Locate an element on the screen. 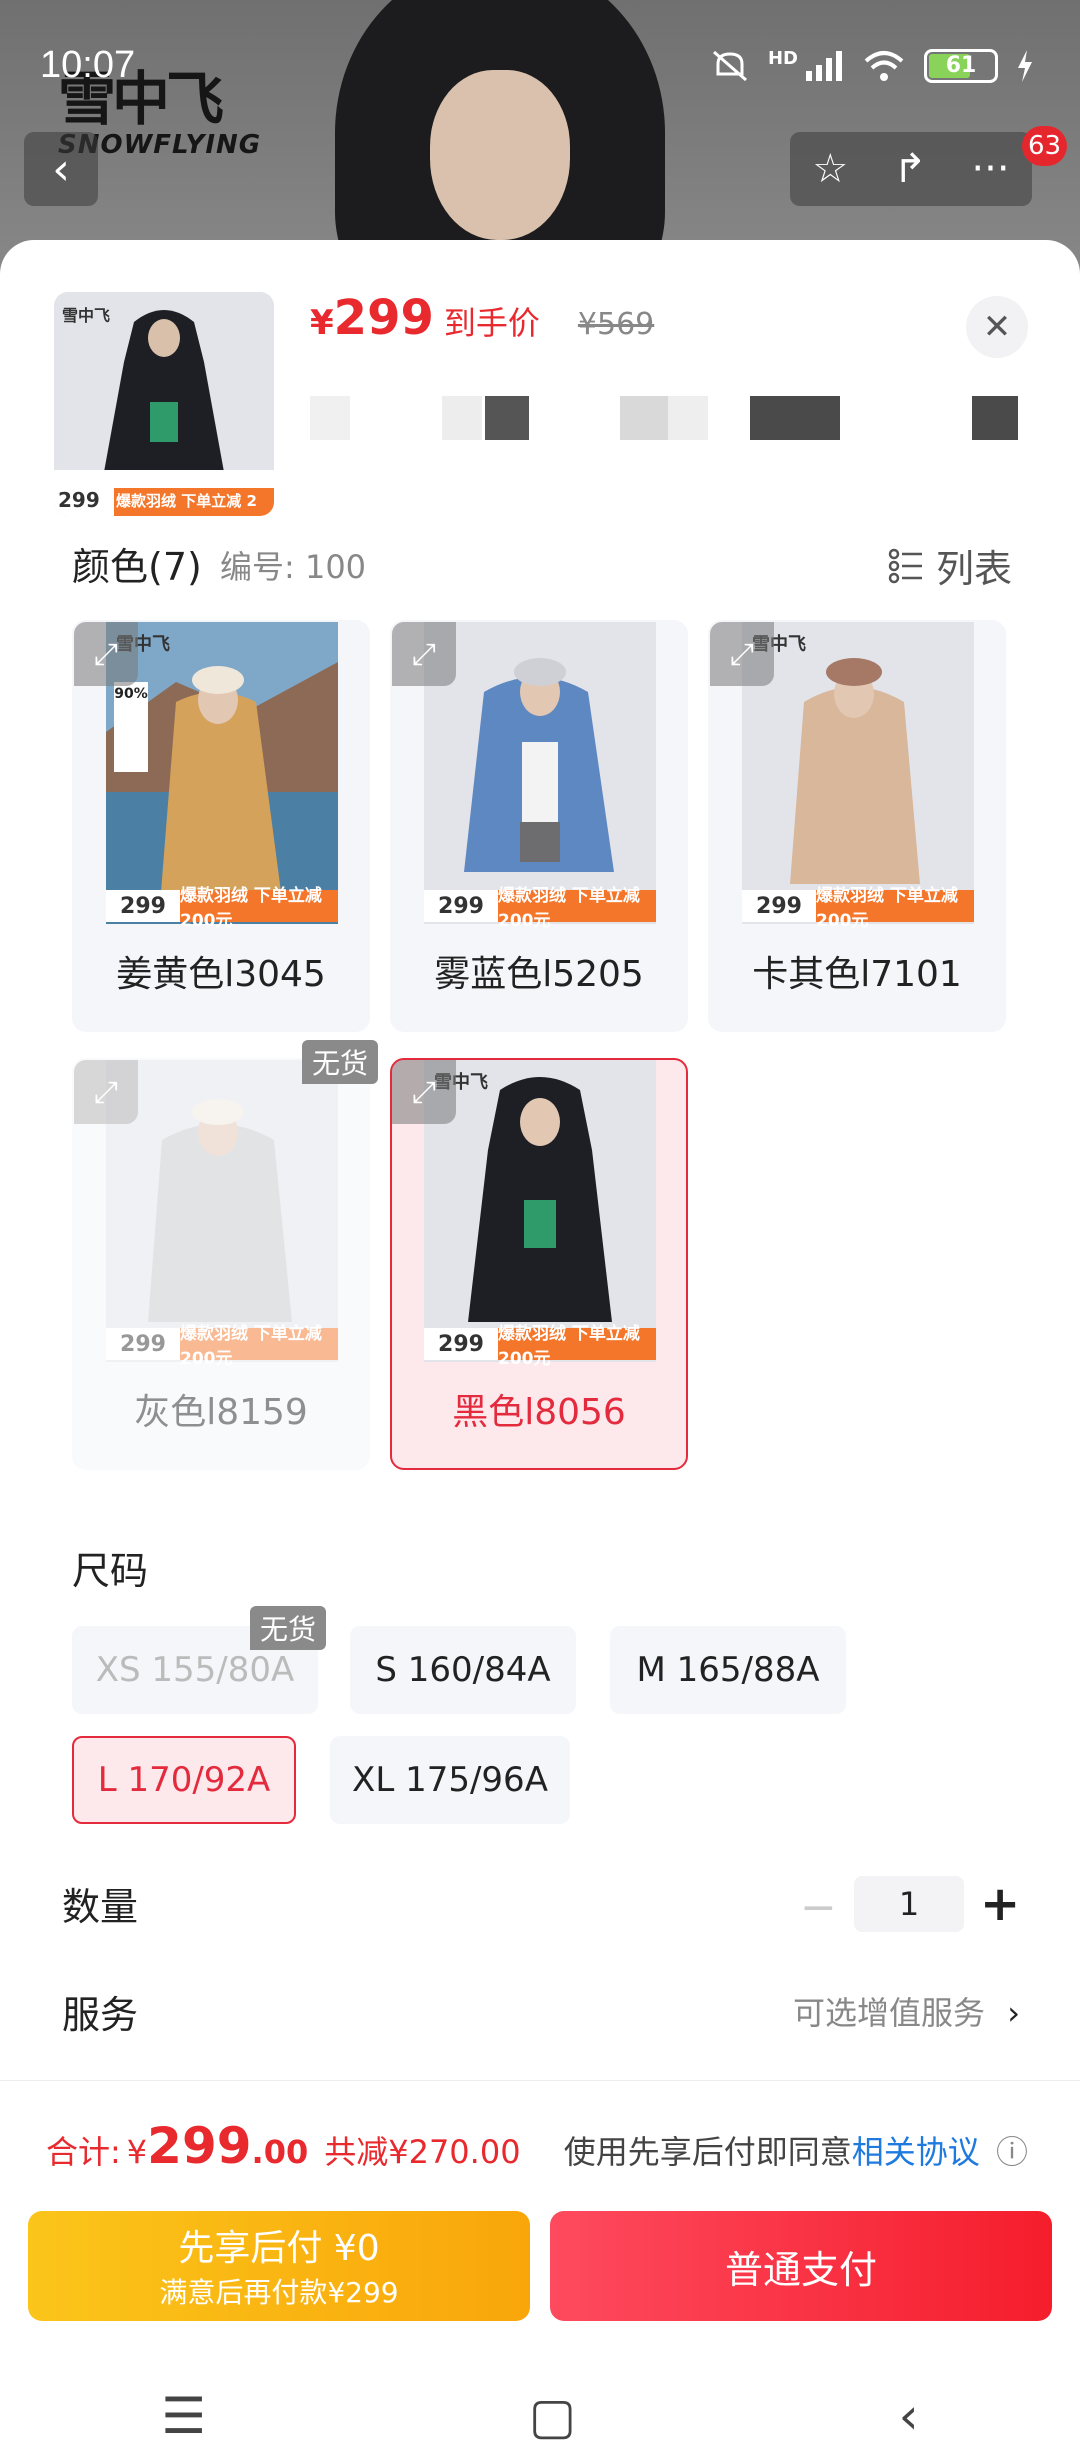 This screenshot has height=2460, width=1080. color-option-label: 灰色l8159 is located at coordinates (221, 1412).